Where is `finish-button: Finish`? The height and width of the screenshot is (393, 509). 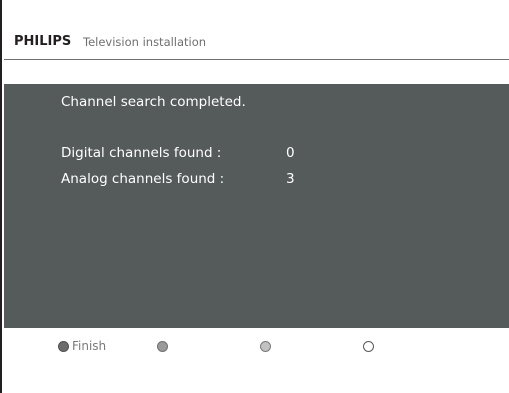 finish-button: Finish is located at coordinates (82, 346).